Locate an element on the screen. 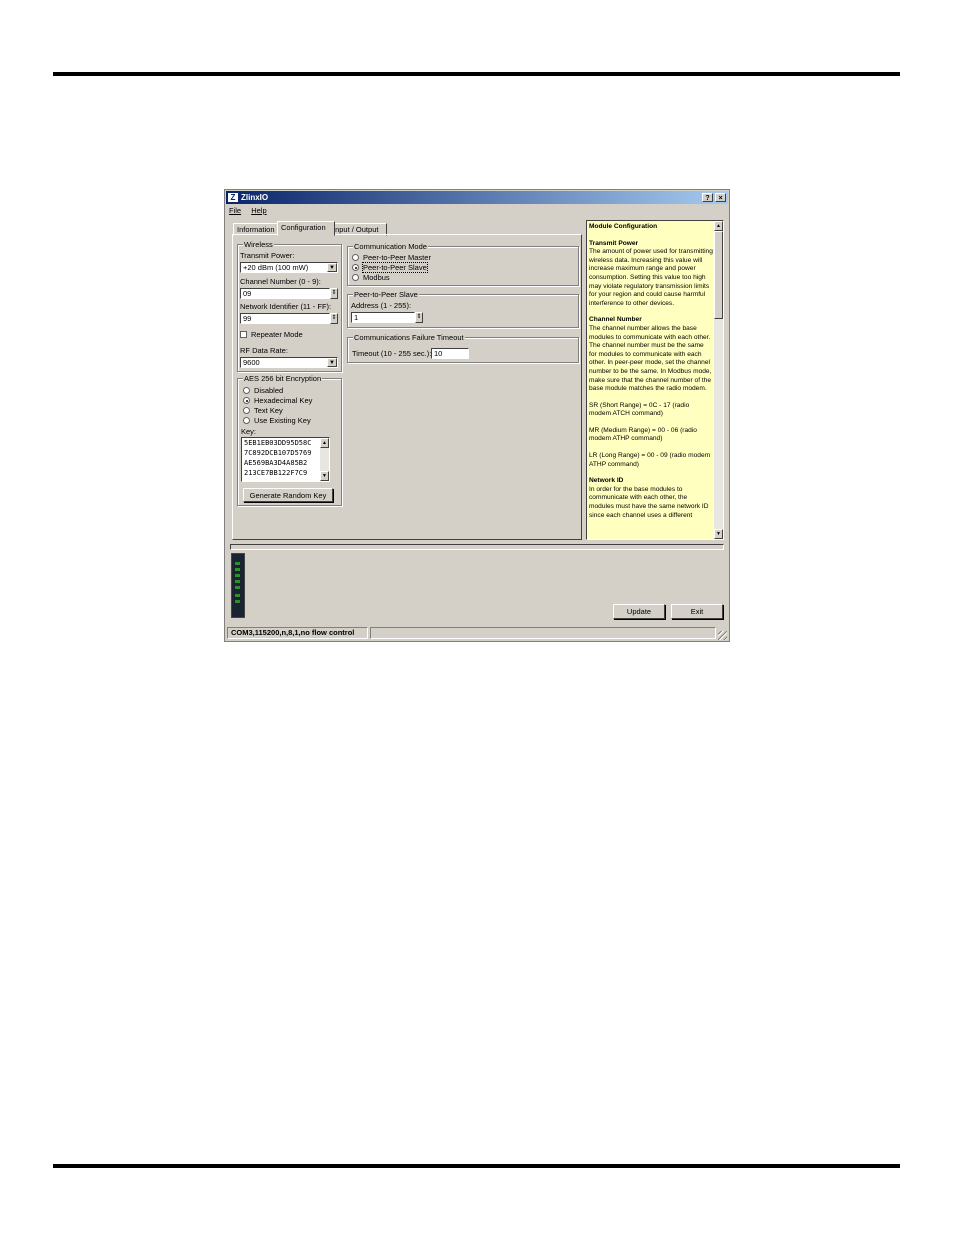 This screenshot has width=954, height=1235. key-label: Key: is located at coordinates (249, 431).